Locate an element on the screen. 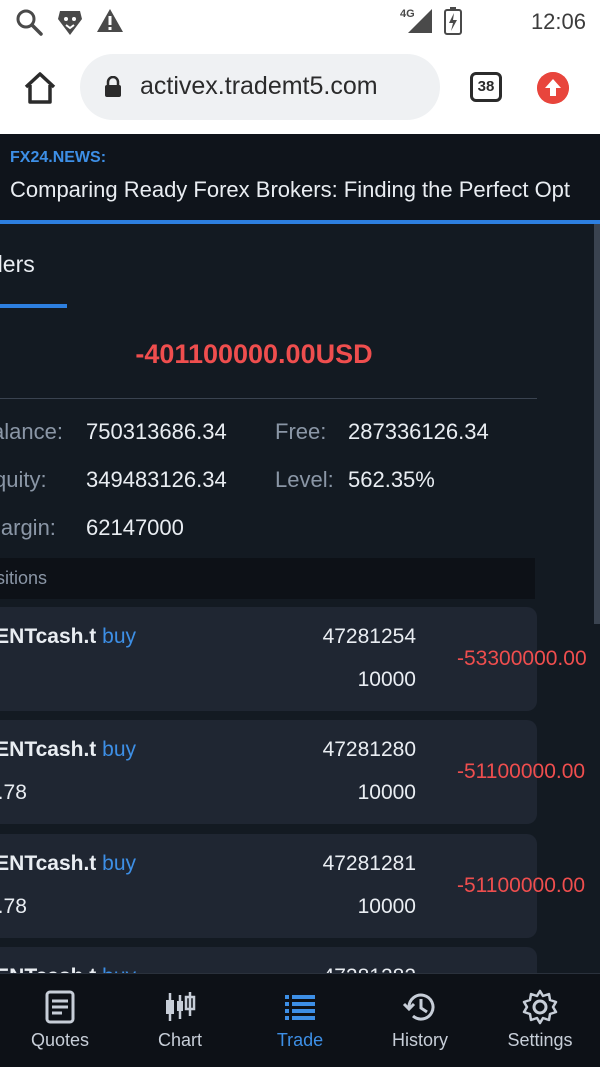  battery-charging-icon is located at coordinates (453, 21).